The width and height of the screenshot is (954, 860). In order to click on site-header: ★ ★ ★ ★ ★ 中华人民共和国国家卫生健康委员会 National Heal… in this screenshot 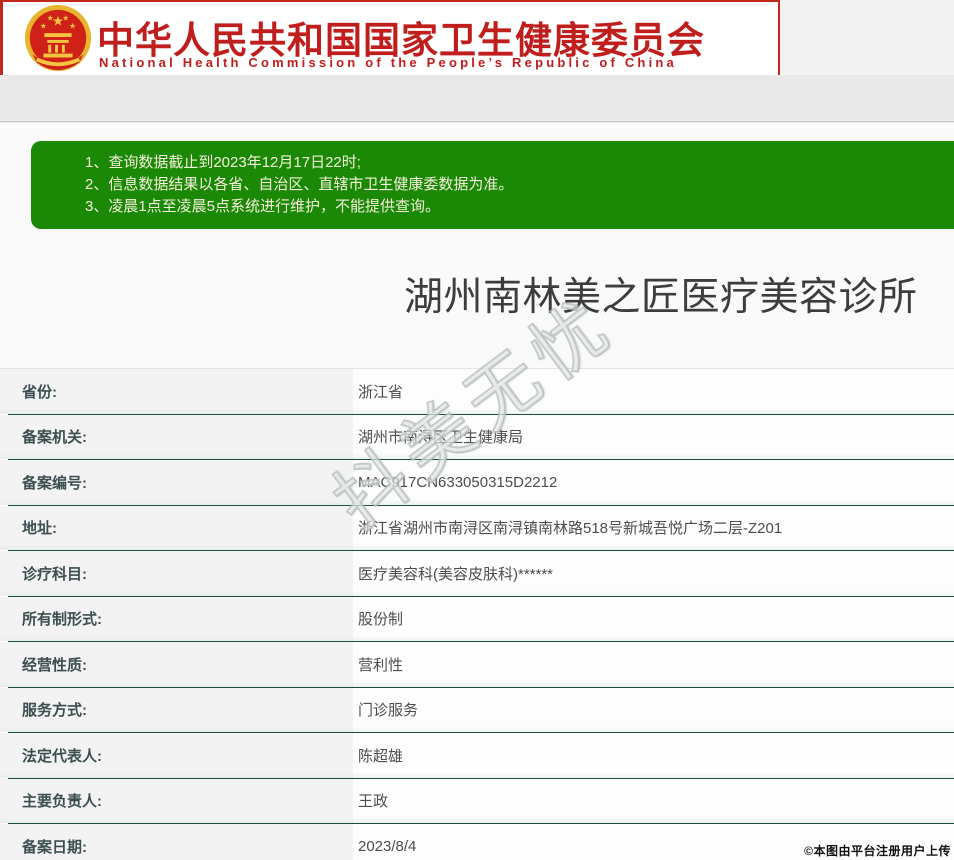, I will do `click(390, 37)`.